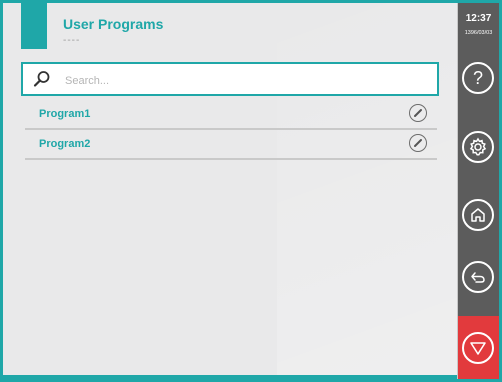 The width and height of the screenshot is (502, 382). I want to click on emergency-stop-button, so click(478, 348).